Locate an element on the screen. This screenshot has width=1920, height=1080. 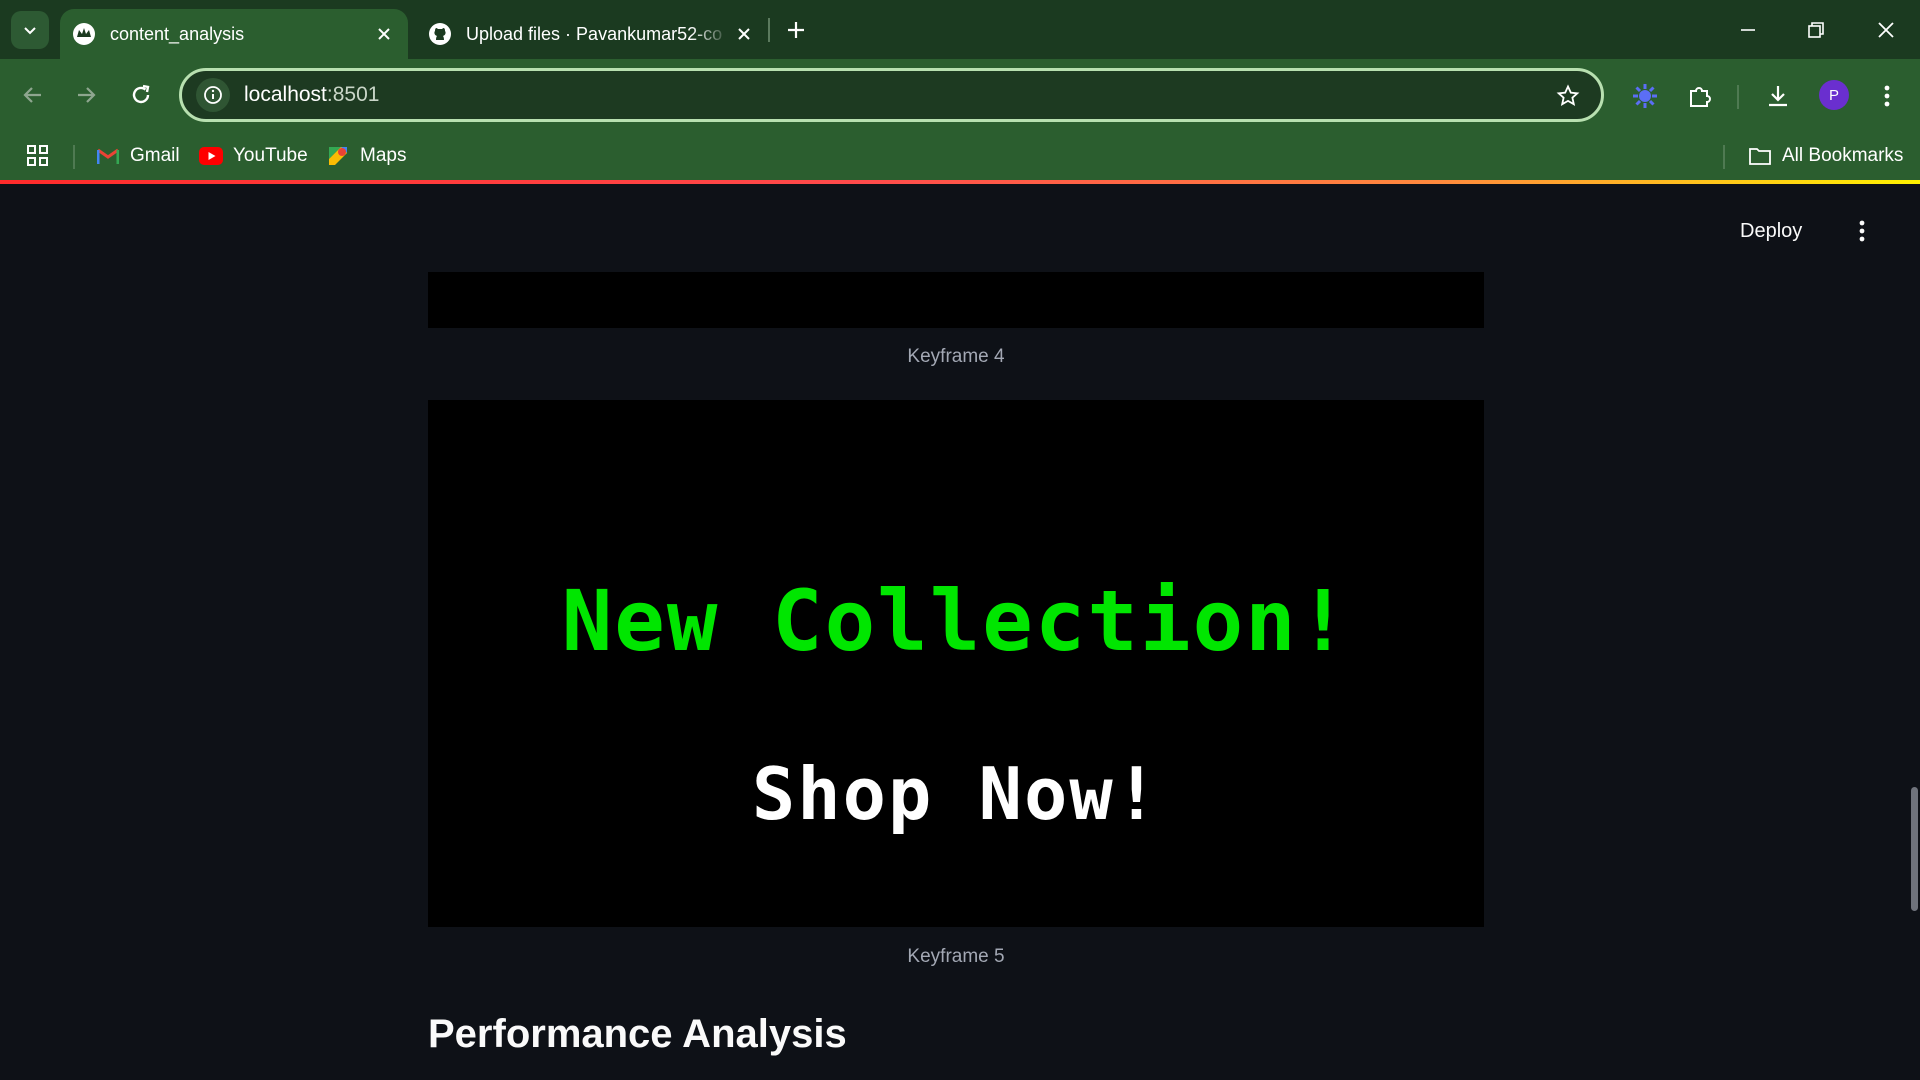
reload-button is located at coordinates (141, 95).